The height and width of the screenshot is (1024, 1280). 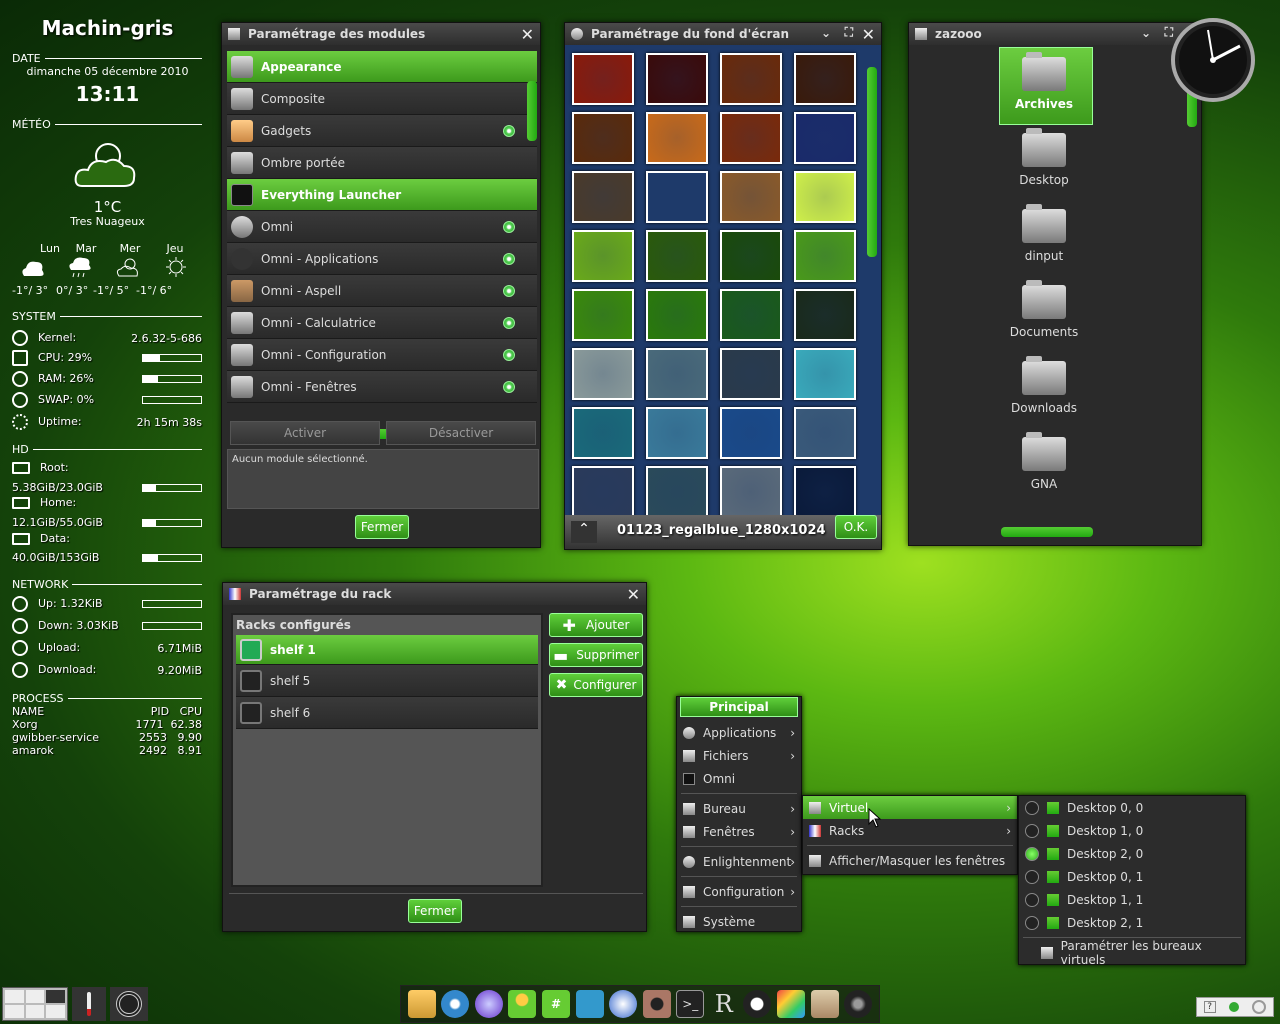 What do you see at coordinates (739, 732) in the screenshot?
I see `menu-item-applications: Applications ›` at bounding box center [739, 732].